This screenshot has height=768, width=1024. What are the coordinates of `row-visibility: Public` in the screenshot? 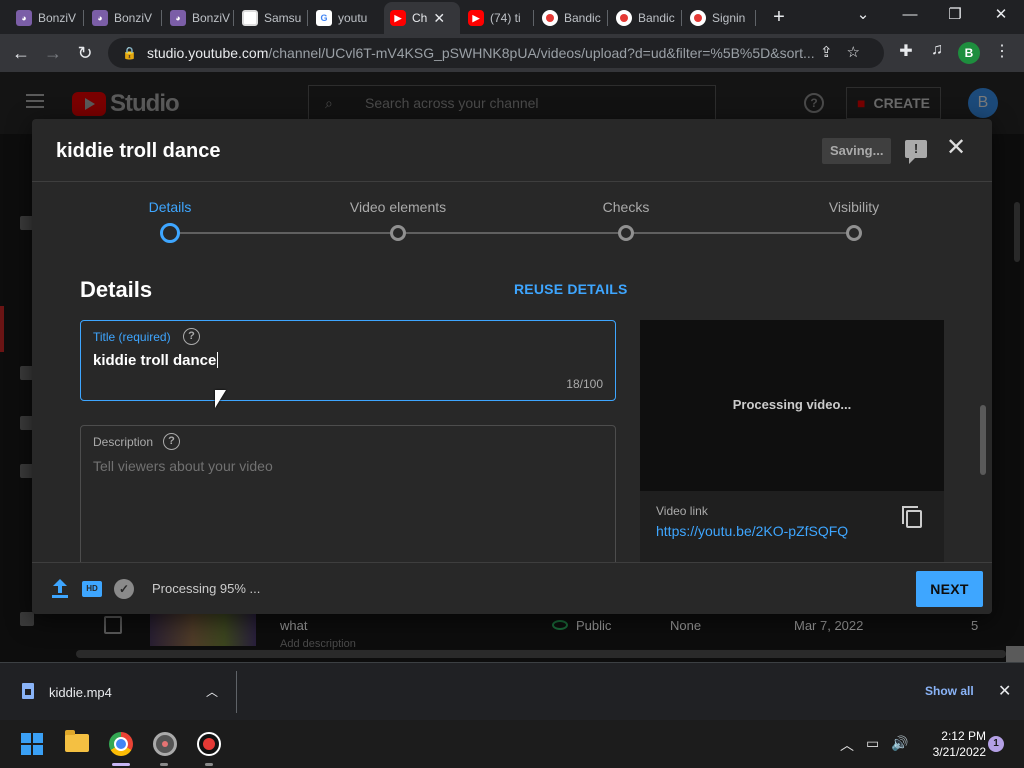 It's located at (593, 625).